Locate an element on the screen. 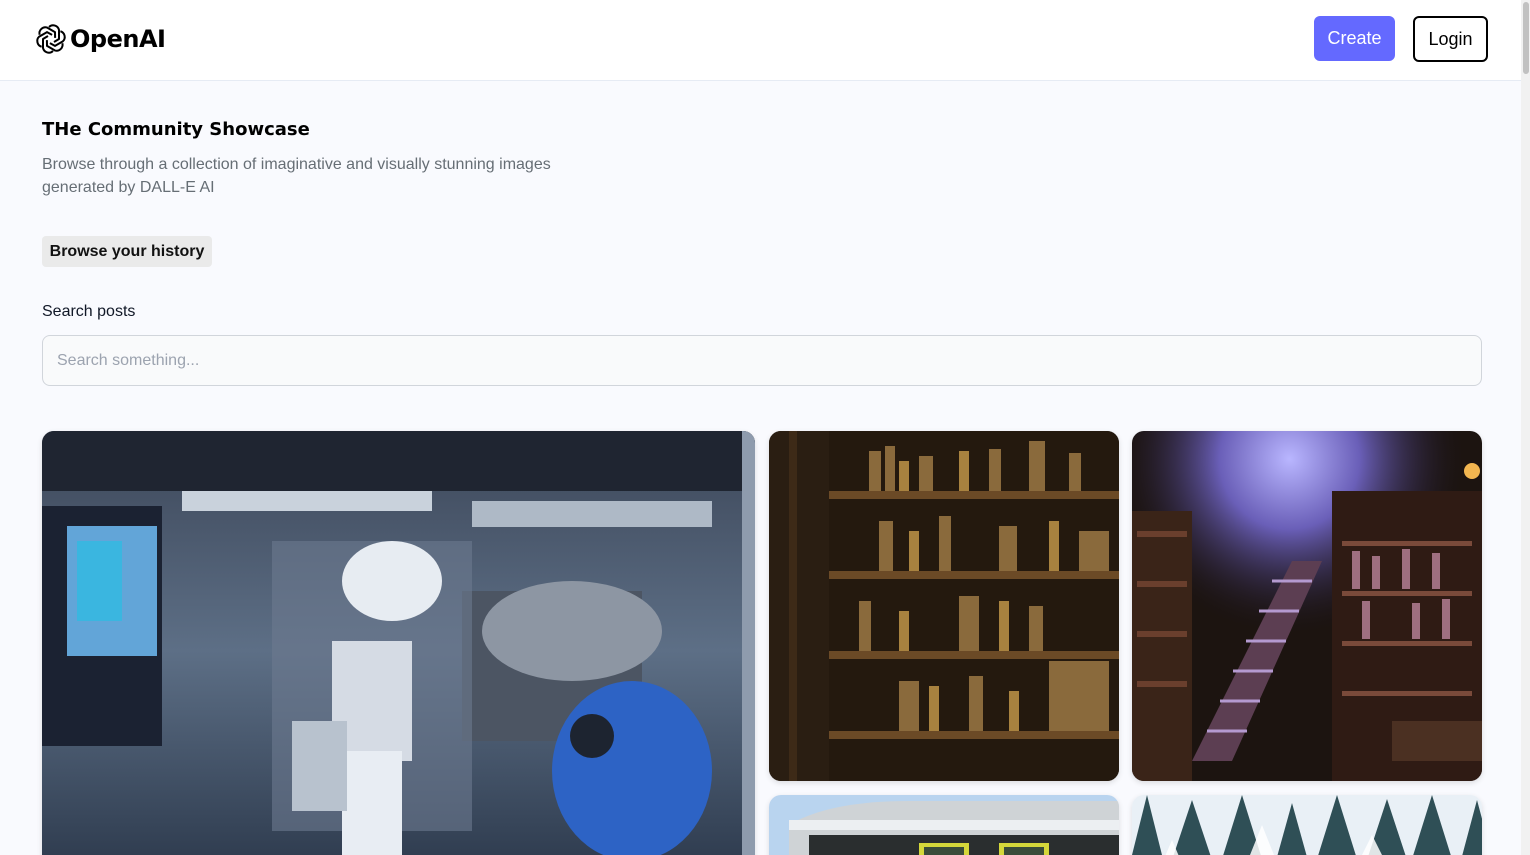 The height and width of the screenshot is (855, 1530). search-label: Search posts is located at coordinates (89, 311).